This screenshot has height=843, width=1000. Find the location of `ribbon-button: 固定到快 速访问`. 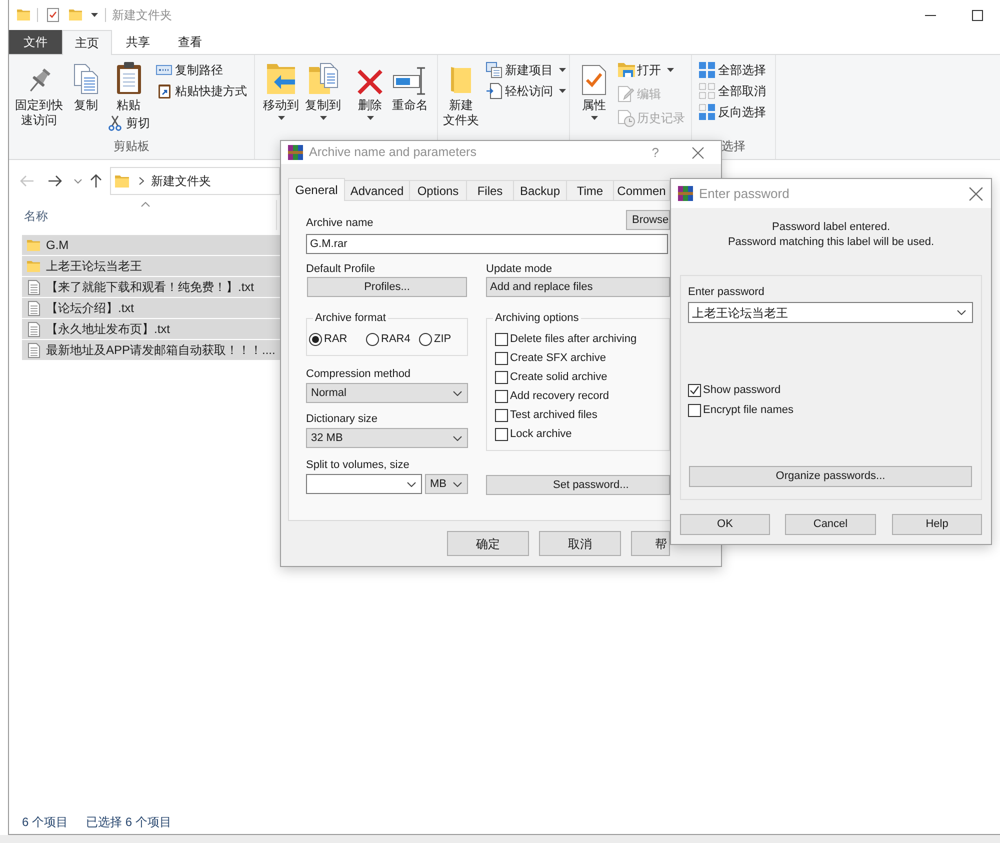

ribbon-button: 固定到快 速访问 is located at coordinates (39, 94).